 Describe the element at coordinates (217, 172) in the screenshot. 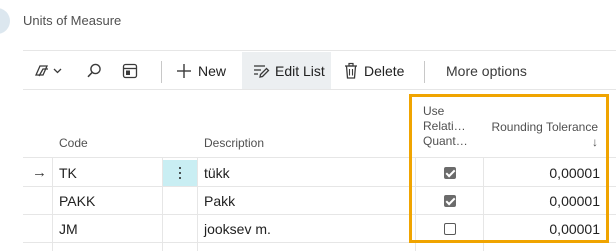

I see `description-cell: tükk` at that location.